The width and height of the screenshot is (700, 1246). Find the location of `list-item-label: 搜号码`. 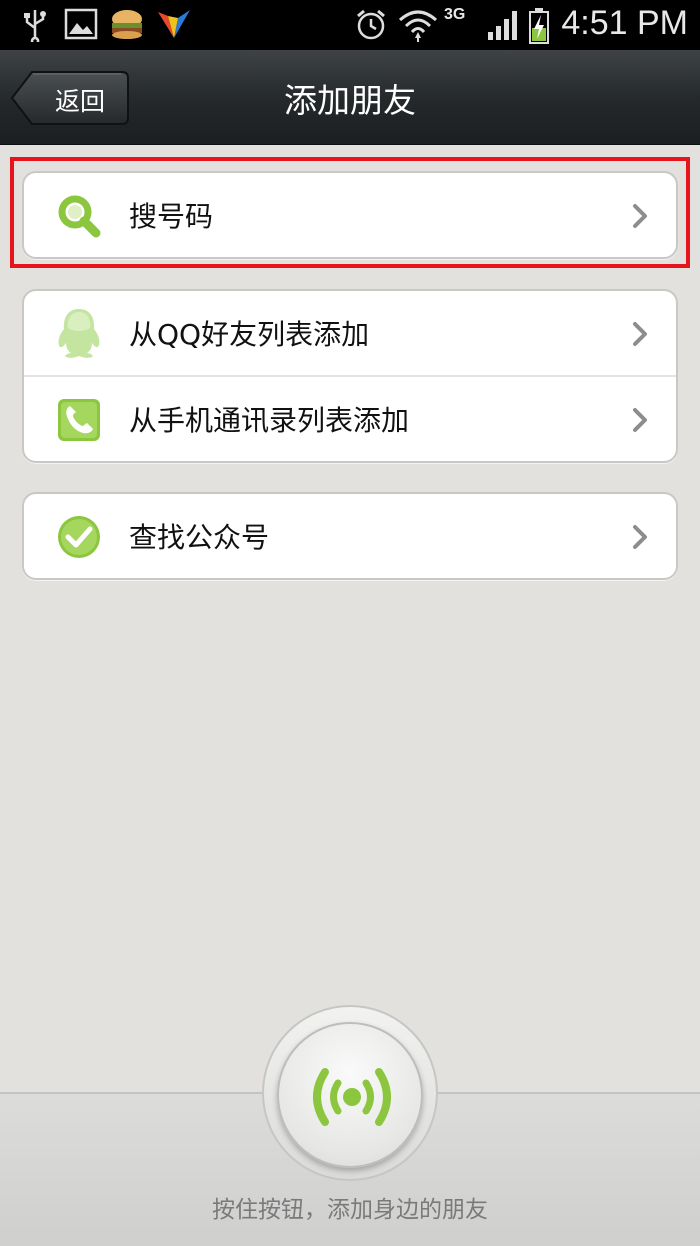

list-item-label: 搜号码 is located at coordinates (171, 216).